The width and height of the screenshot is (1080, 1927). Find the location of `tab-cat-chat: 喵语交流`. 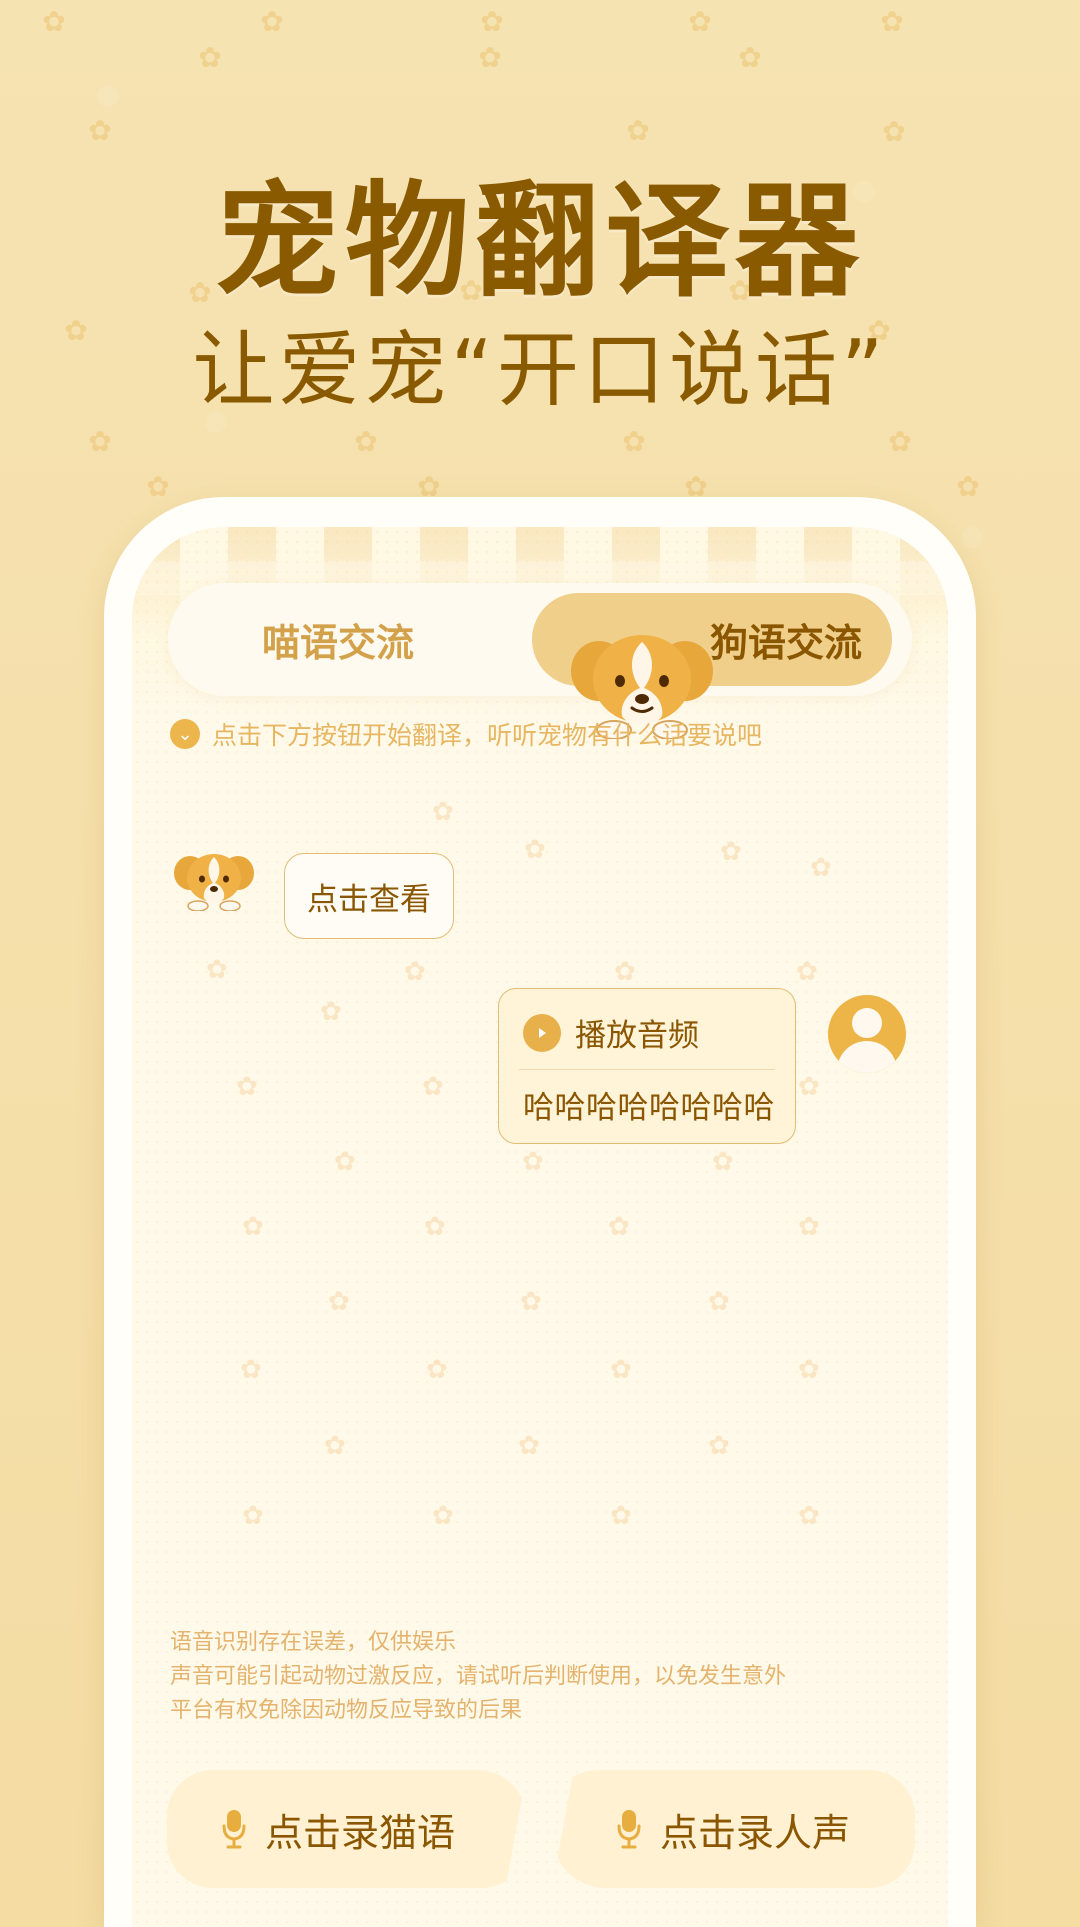

tab-cat-chat: 喵语交流 is located at coordinates (338, 639).